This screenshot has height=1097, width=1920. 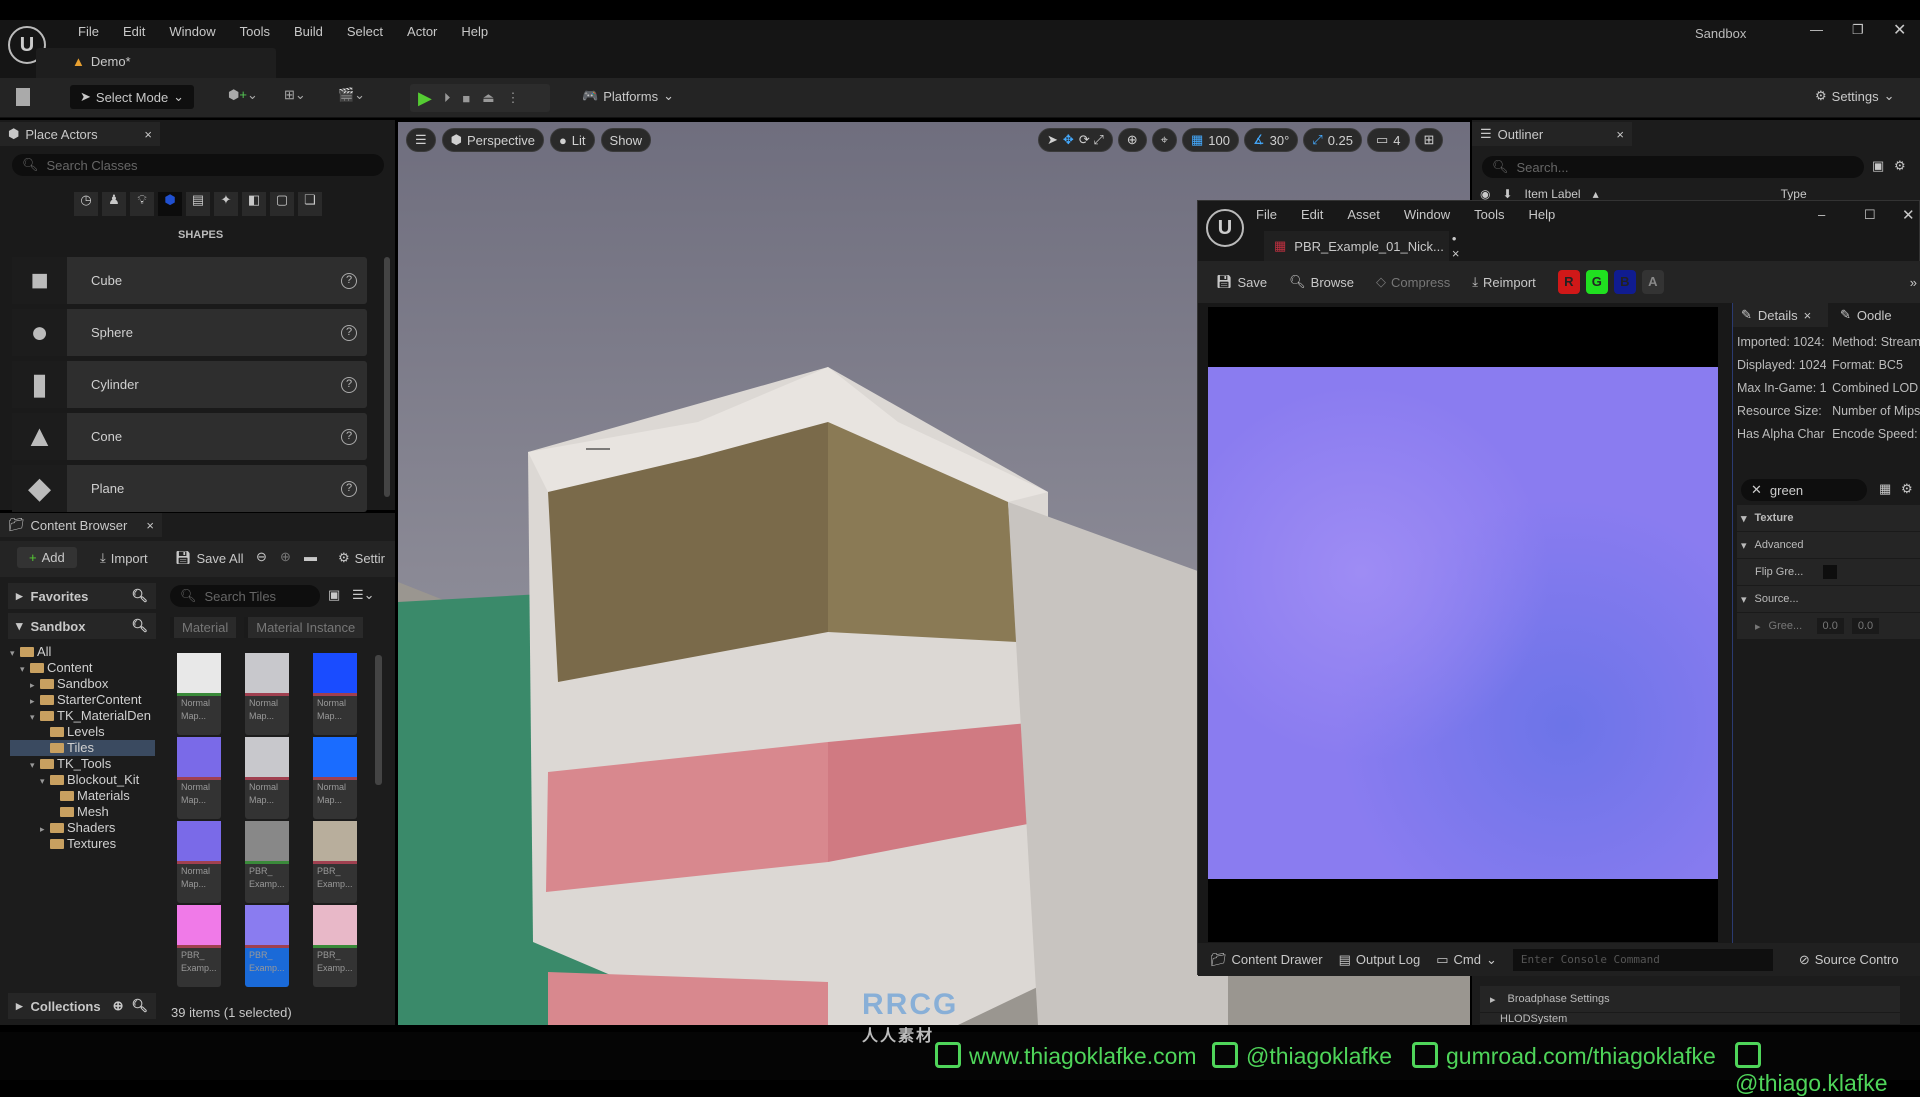 What do you see at coordinates (203, 627) in the screenshot?
I see `filter-chip: Material` at bounding box center [203, 627].